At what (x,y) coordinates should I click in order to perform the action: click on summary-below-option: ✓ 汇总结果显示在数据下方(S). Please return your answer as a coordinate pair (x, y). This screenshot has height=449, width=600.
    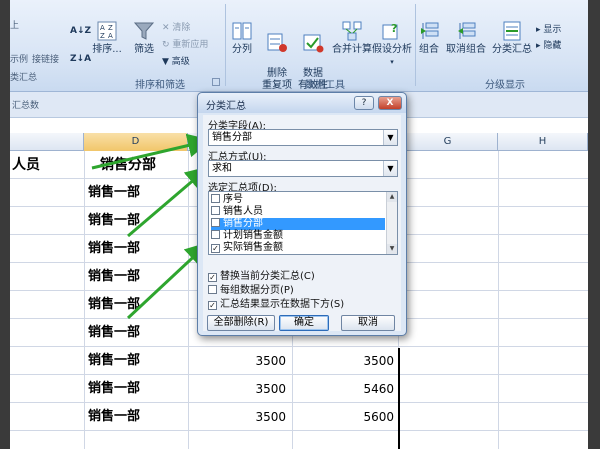
    Looking at the image, I should click on (276, 302).